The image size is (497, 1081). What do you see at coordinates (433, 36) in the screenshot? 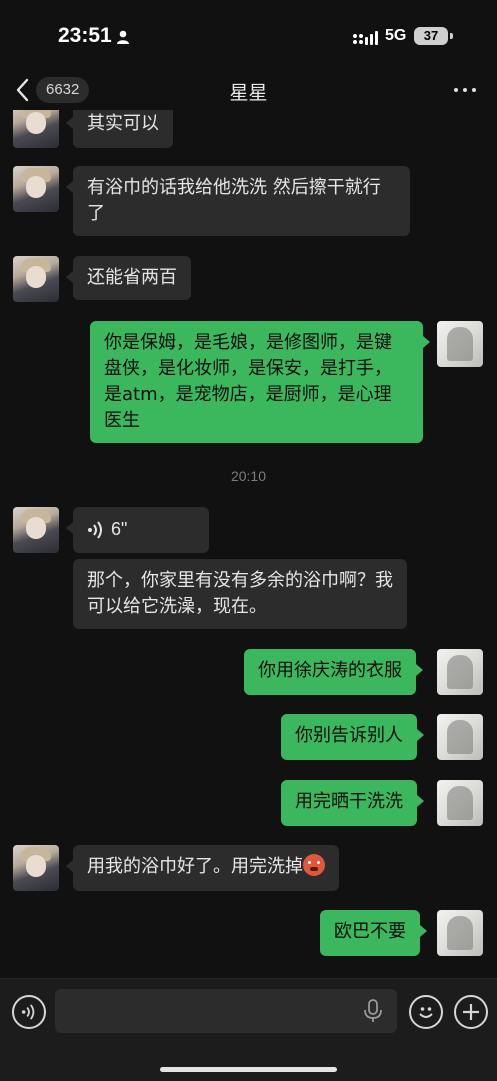
I see `battery-indicator: 37` at bounding box center [433, 36].